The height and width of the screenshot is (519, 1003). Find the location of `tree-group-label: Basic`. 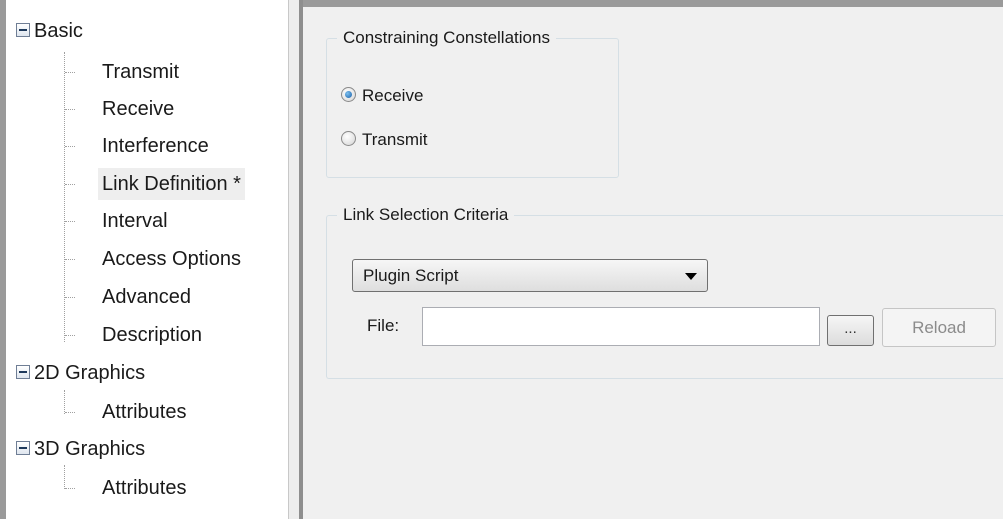

tree-group-label: Basic is located at coordinates (58, 31).